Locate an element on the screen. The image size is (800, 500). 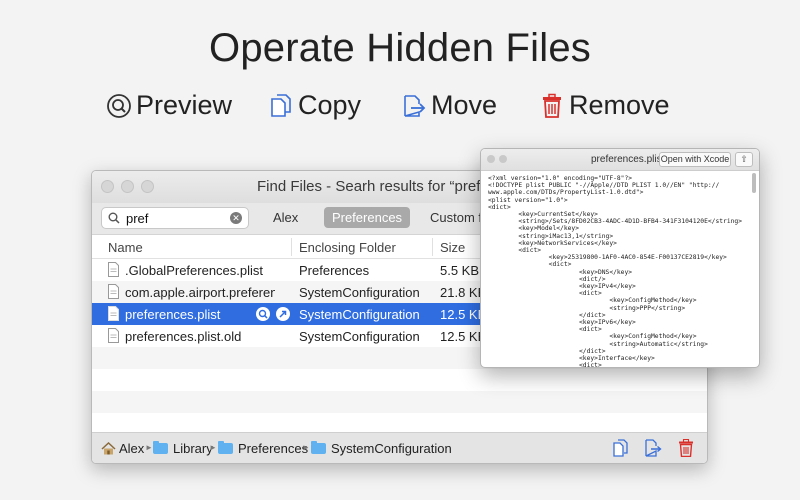
home-icon is located at coordinates (108, 448).